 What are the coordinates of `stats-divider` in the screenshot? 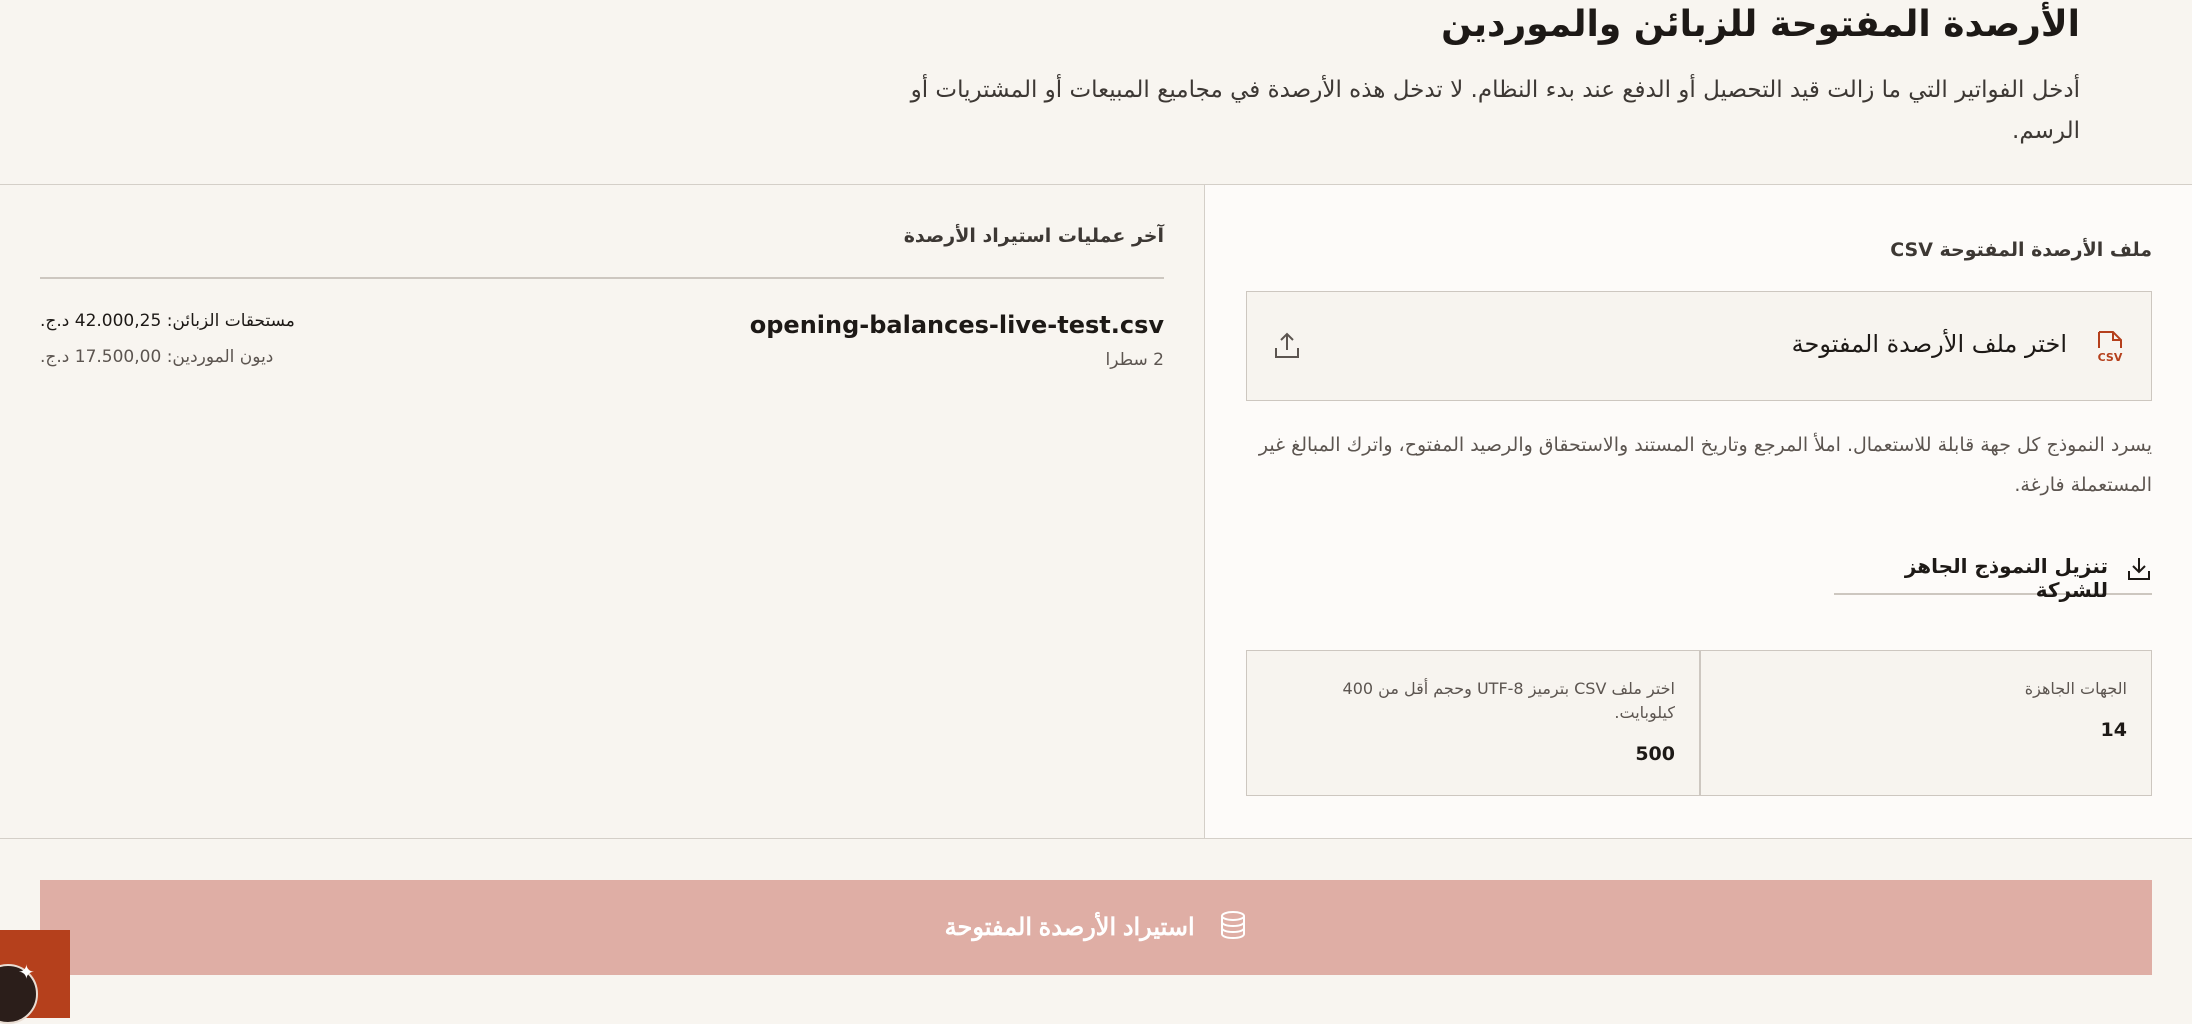 It's located at (1700, 723).